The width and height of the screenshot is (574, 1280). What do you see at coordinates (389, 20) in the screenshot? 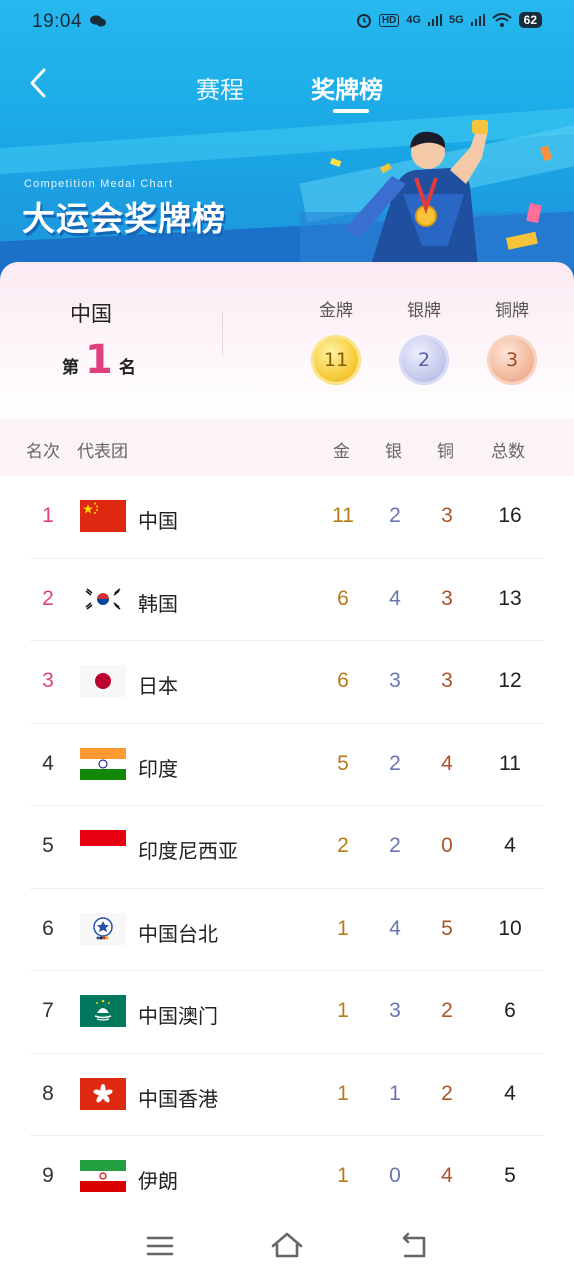
I see `hd-badge: HD` at bounding box center [389, 20].